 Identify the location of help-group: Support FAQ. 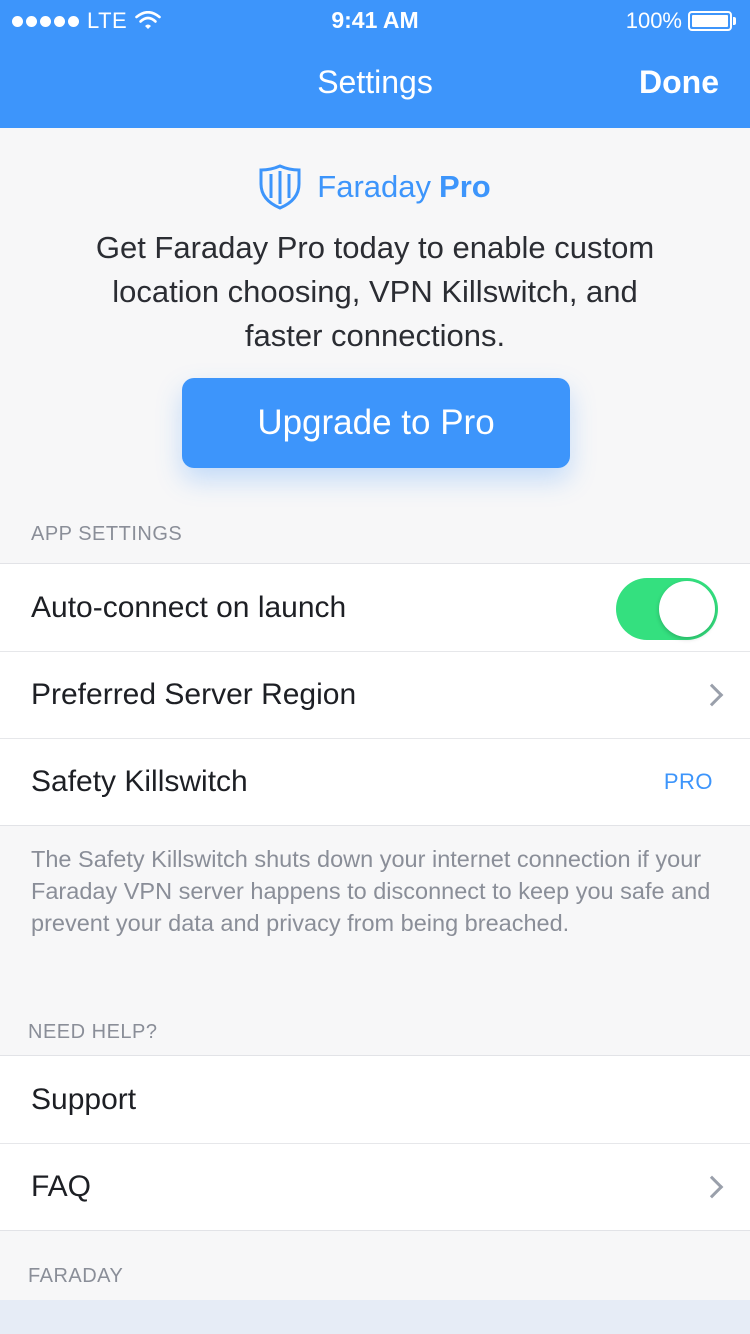
(375, 1143).